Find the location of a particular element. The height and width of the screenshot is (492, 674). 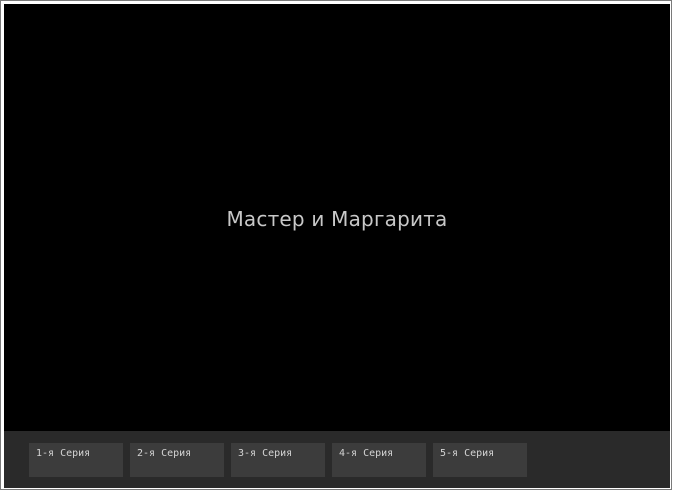

episode-button-4: 4-я Серия is located at coordinates (379, 460).